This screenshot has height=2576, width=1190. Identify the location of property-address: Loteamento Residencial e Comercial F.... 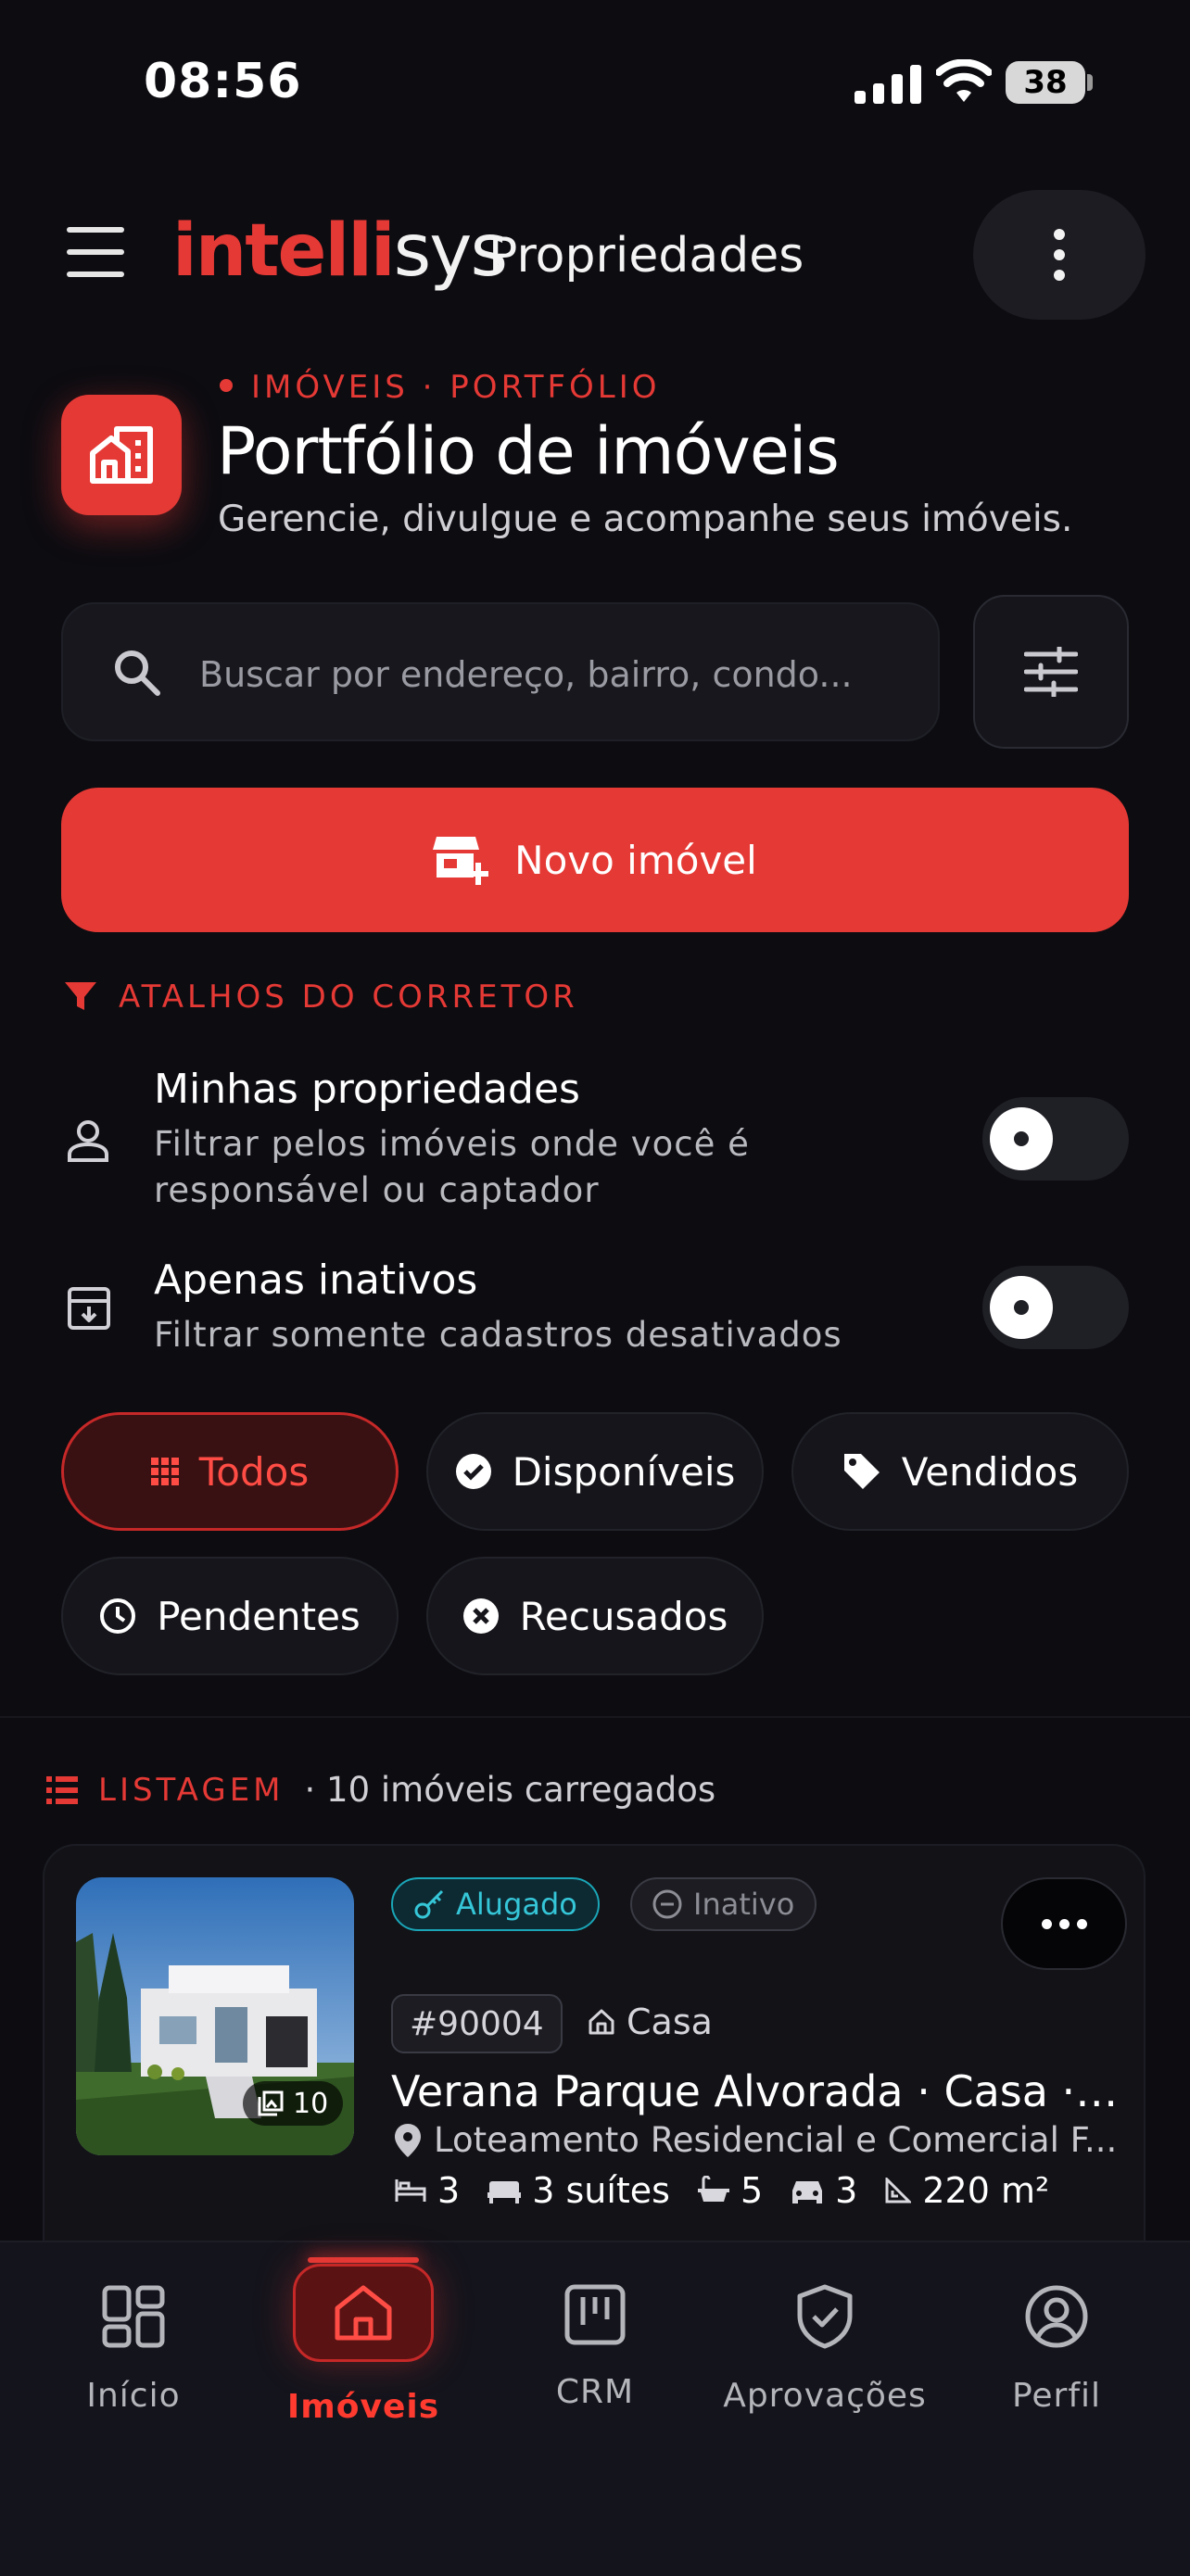
(761, 2140).